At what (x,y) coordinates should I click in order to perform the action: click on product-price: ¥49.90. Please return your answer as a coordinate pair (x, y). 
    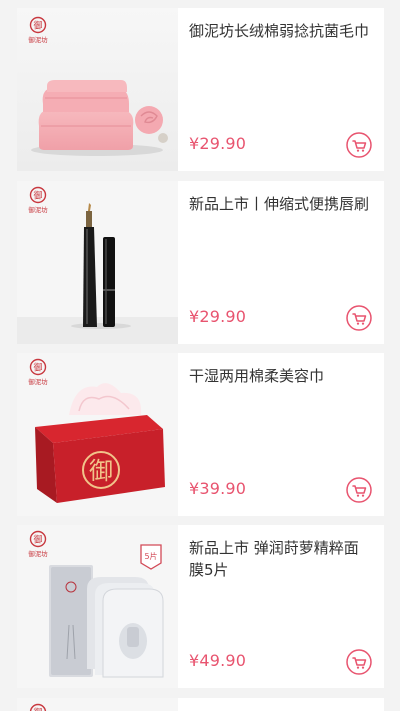
    Looking at the image, I should click on (218, 660).